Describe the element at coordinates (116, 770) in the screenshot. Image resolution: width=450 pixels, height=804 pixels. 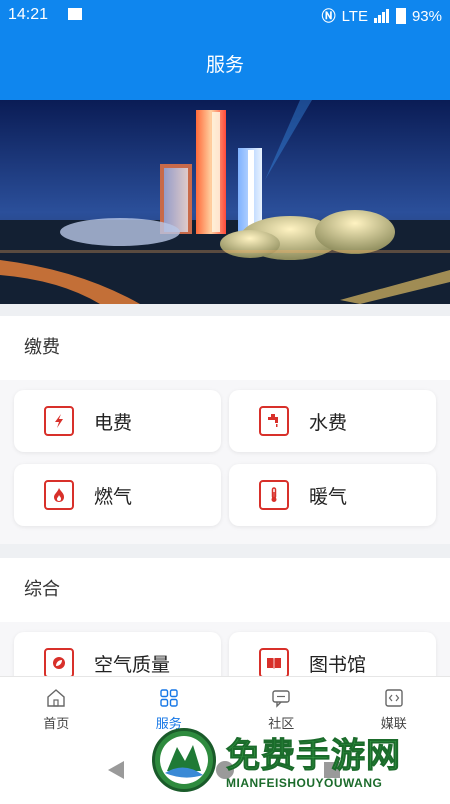
I see `back-icon` at that location.